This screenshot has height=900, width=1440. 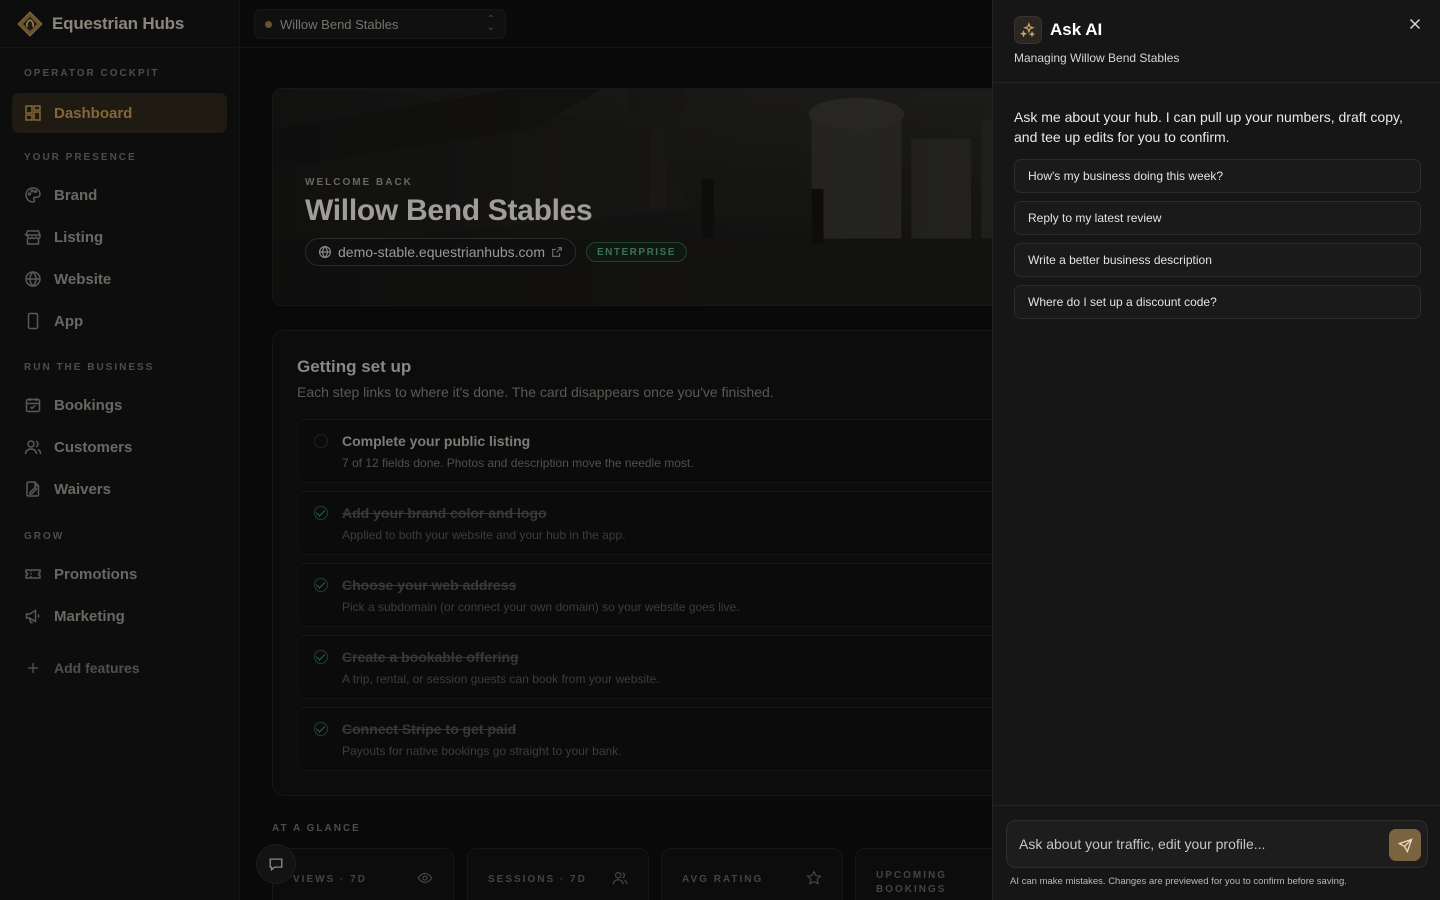 What do you see at coordinates (119, 195) in the screenshot?
I see `sidebar-item-brand: Brand` at bounding box center [119, 195].